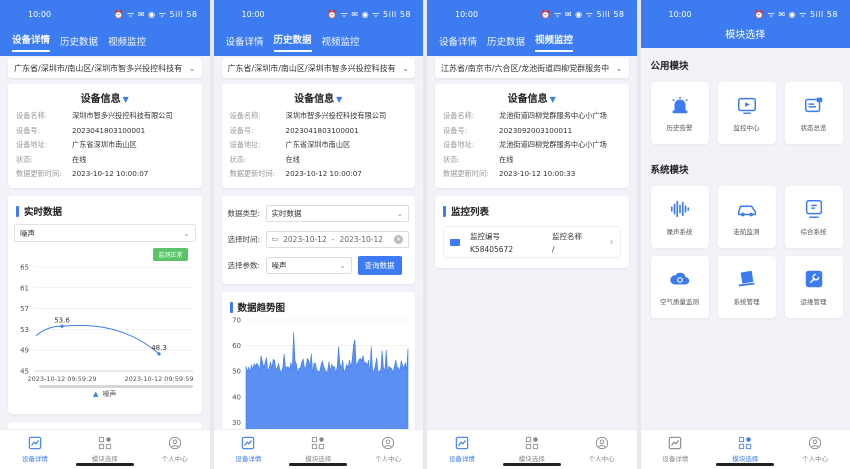 The width and height of the screenshot is (850, 469). I want to click on region-select-value: 江苏省/南京市/六合区/龙池街道四柳党群服务中, so click(525, 68).